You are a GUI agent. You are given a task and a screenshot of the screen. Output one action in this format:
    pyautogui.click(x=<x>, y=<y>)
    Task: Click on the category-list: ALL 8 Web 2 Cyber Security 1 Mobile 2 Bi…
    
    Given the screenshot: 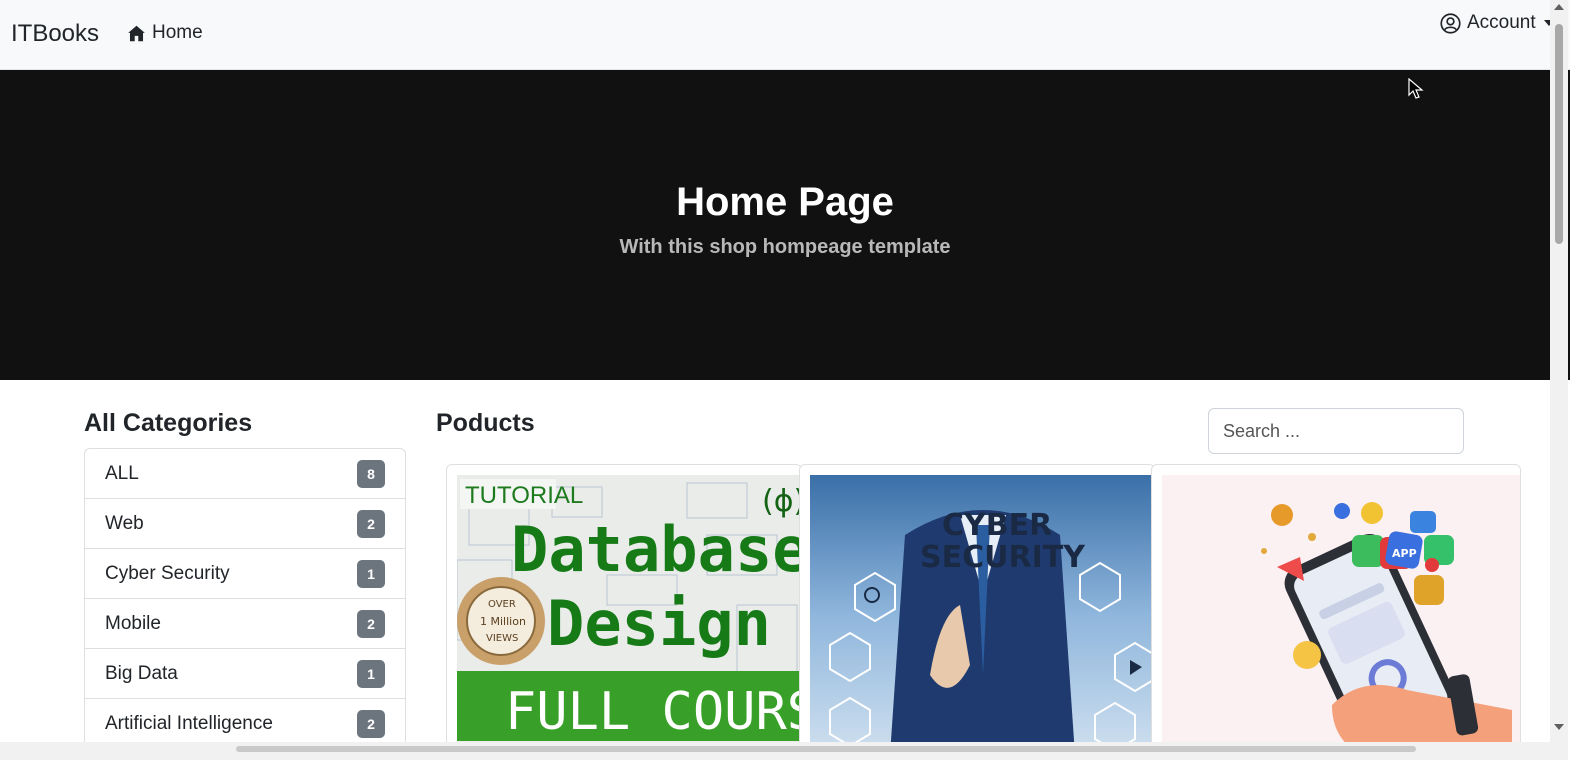 What is the action you would take?
    pyautogui.click(x=245, y=599)
    